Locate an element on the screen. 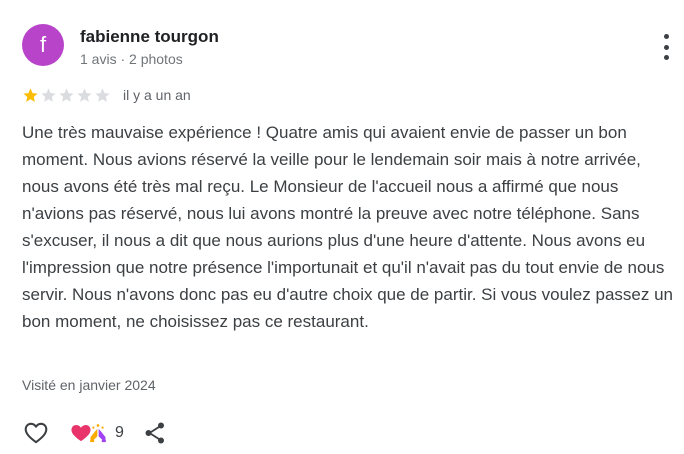 The height and width of the screenshot is (454, 684). author-meta: 1 avis · 2 photos is located at coordinates (131, 59).